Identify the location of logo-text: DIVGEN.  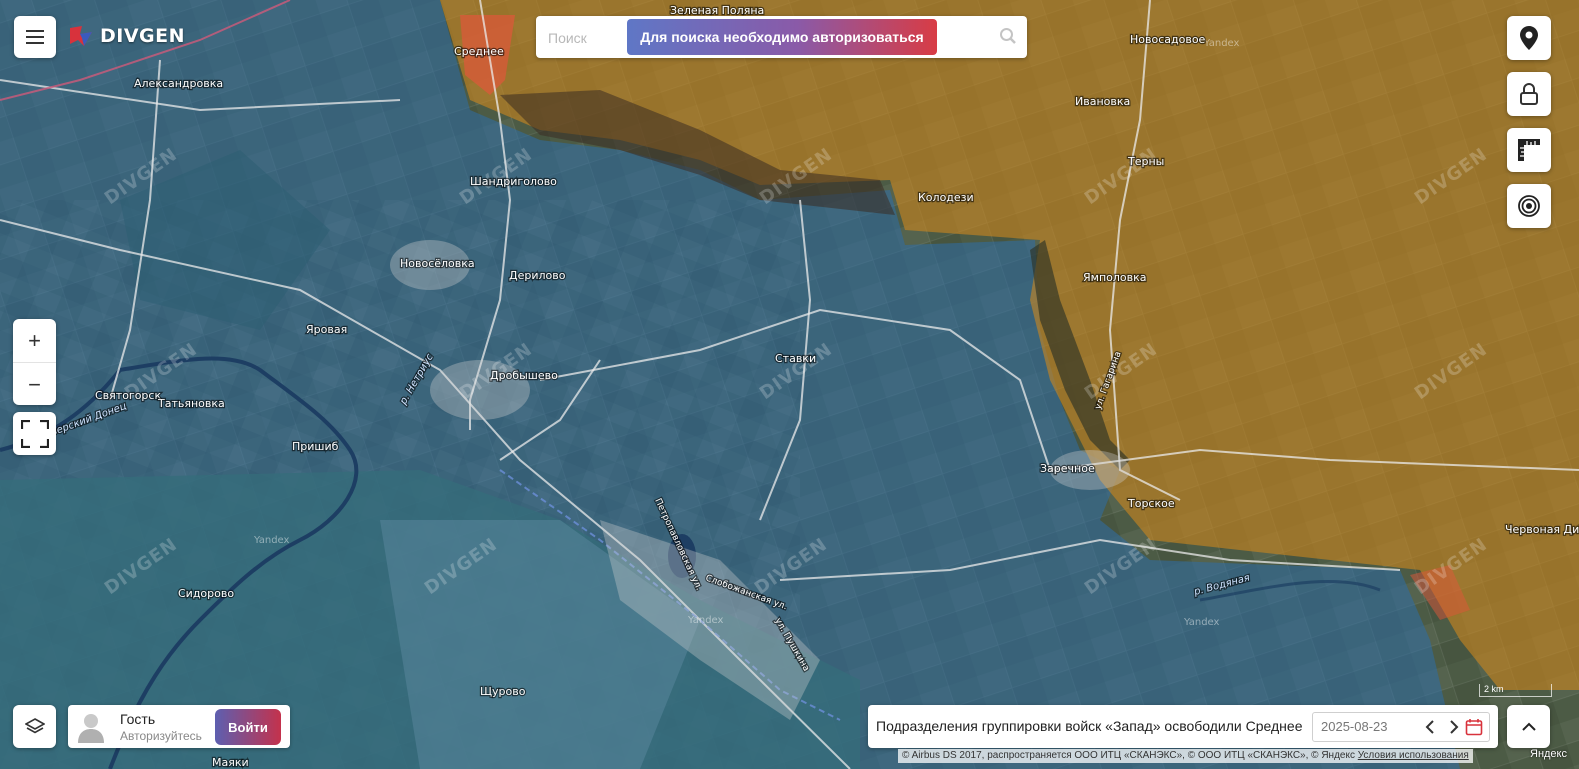
(143, 36).